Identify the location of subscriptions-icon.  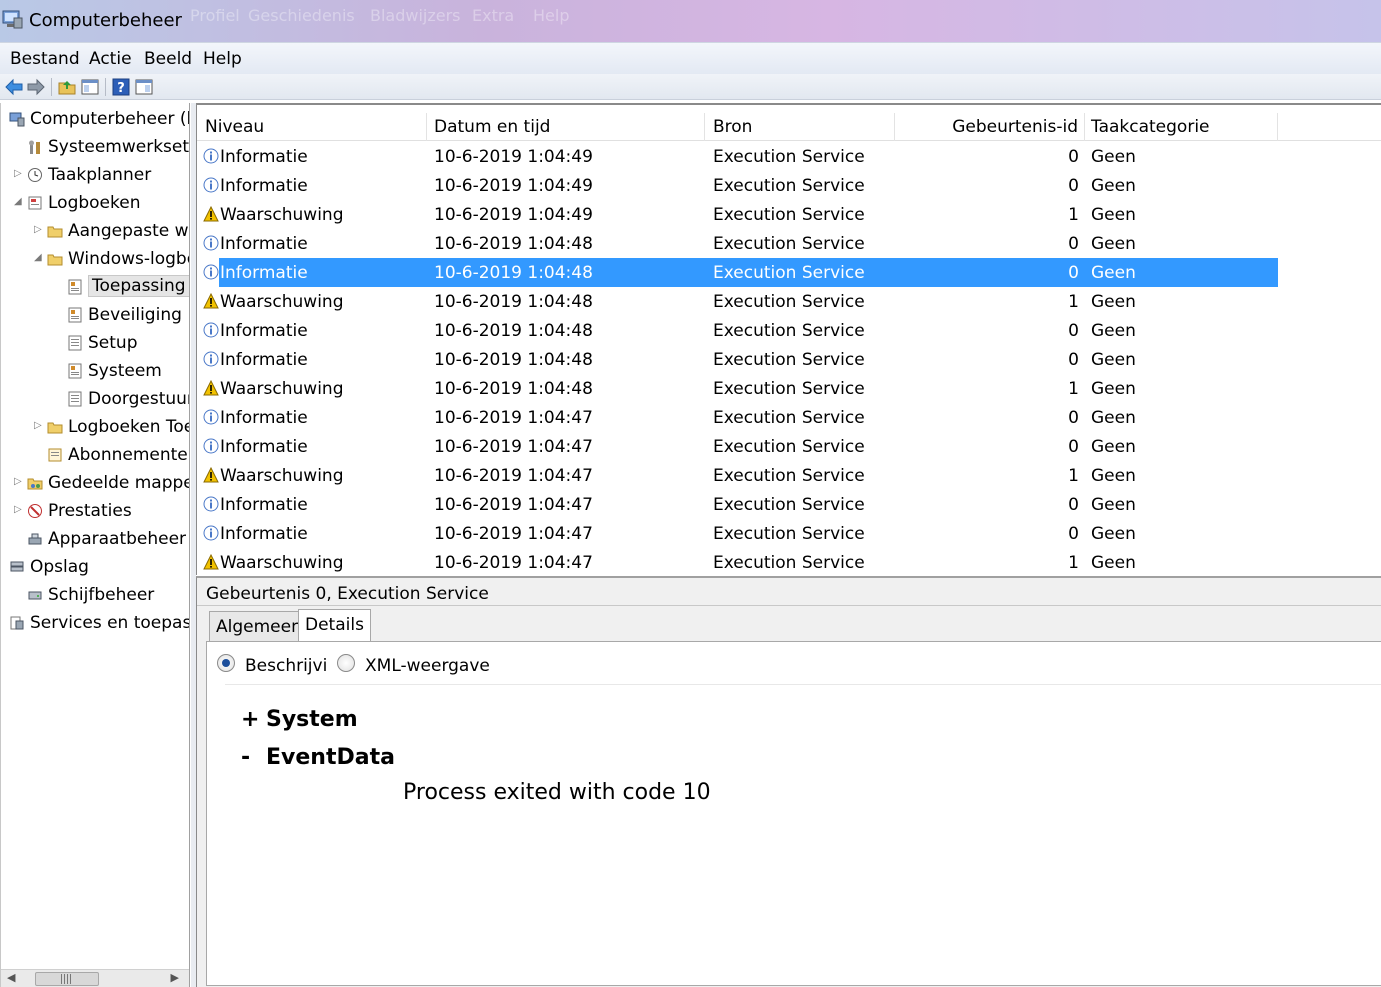
(55, 455).